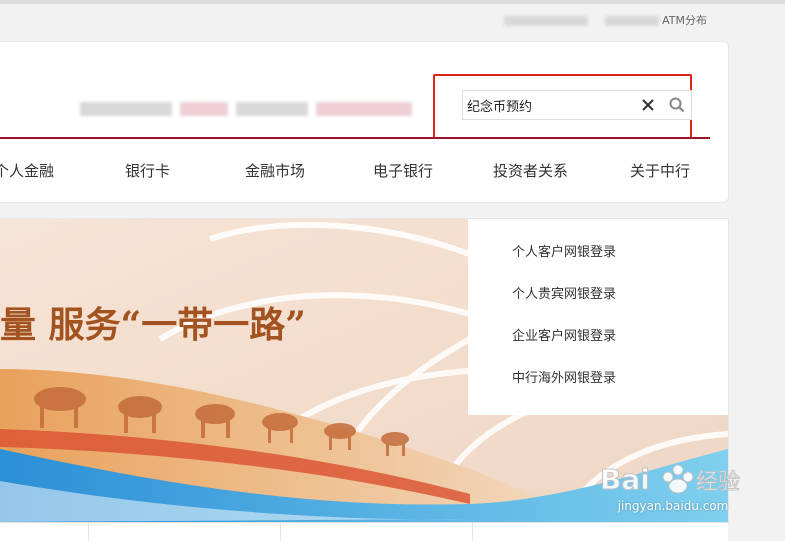 Image resolution: width=785 pixels, height=541 pixels. I want to click on corporate-ebank-login-link: 企业客户网银登录, so click(564, 334).